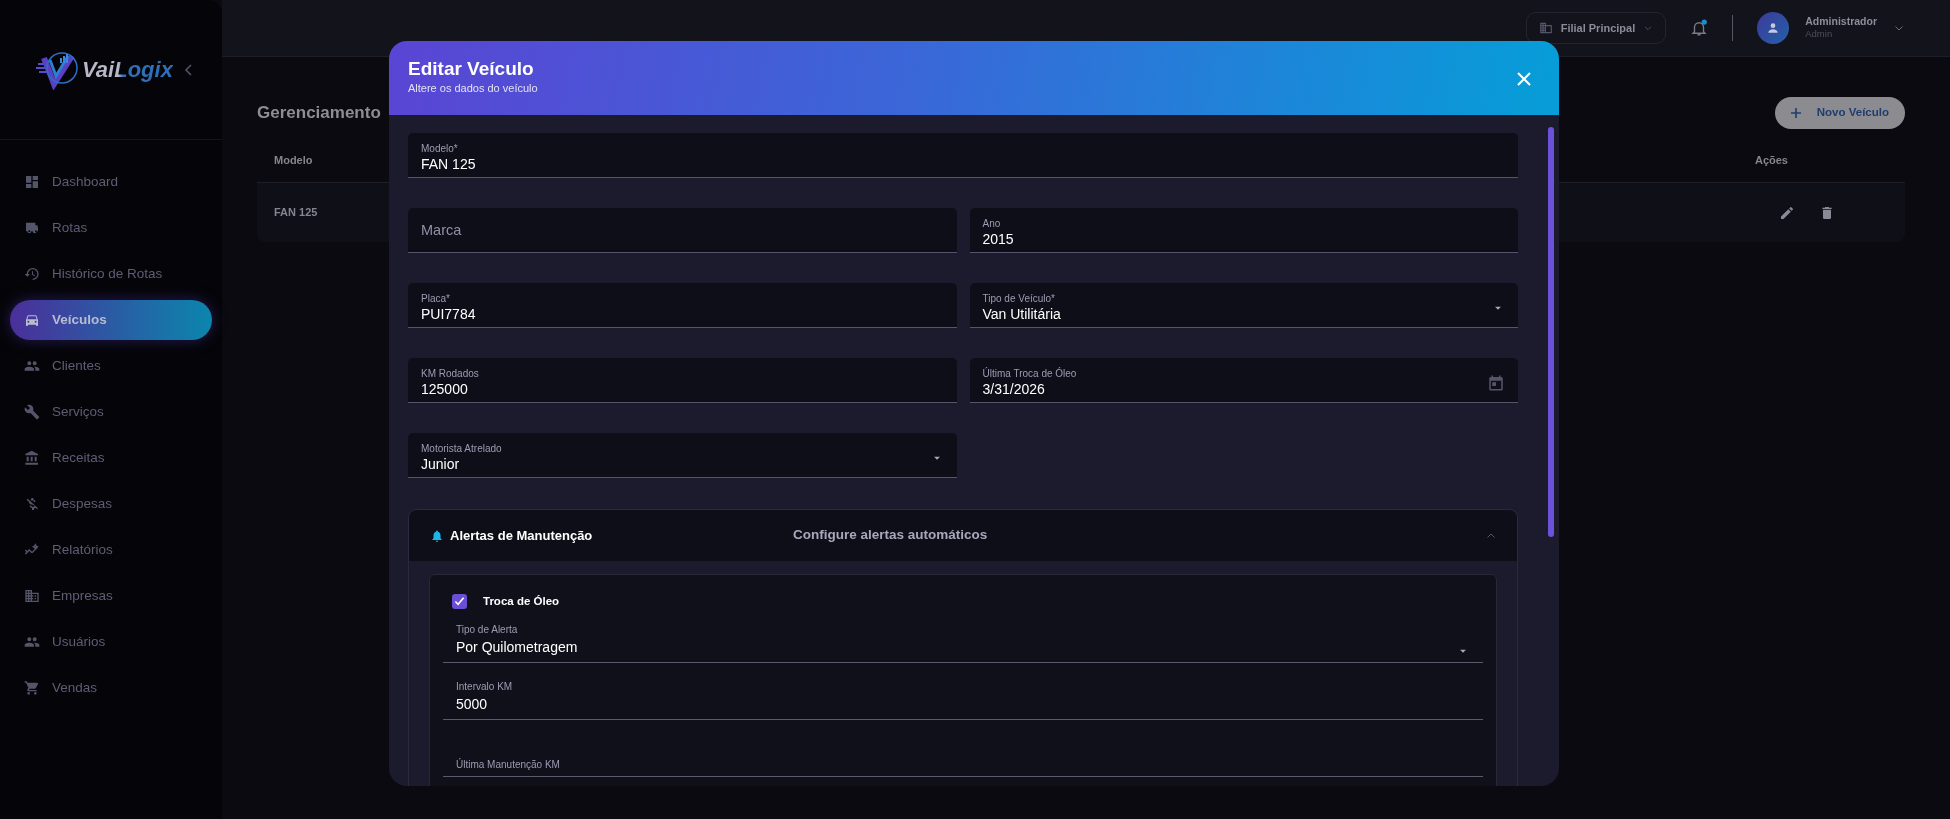 This screenshot has height=819, width=1950. What do you see at coordinates (1827, 212) in the screenshot?
I see `trash-icon` at bounding box center [1827, 212].